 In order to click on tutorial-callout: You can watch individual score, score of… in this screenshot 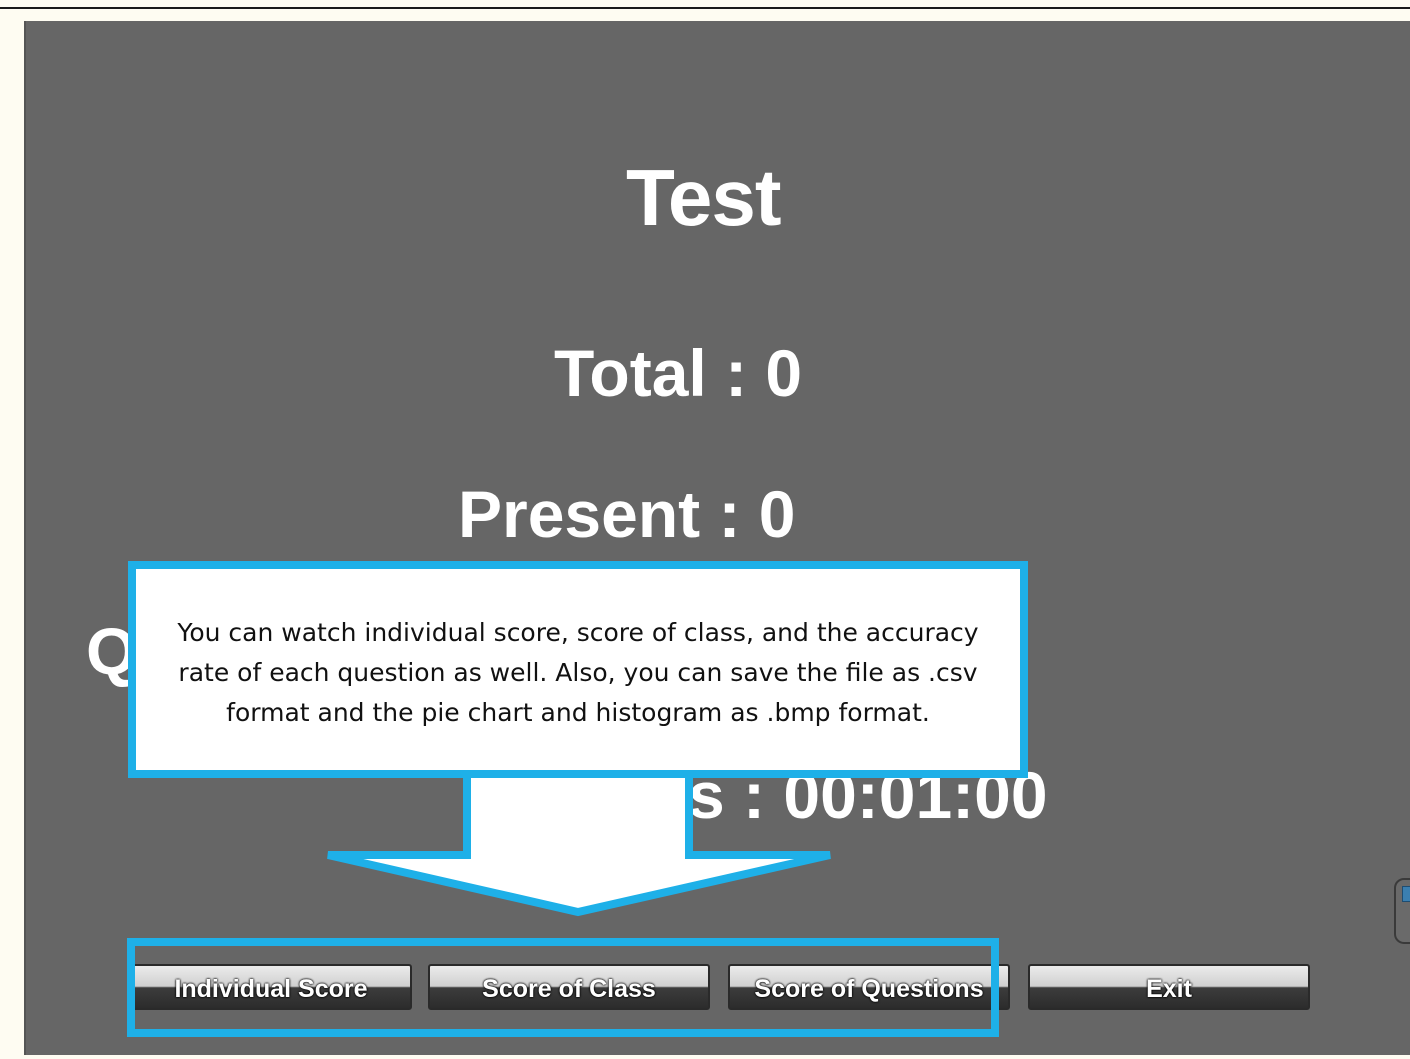, I will do `click(578, 669)`.